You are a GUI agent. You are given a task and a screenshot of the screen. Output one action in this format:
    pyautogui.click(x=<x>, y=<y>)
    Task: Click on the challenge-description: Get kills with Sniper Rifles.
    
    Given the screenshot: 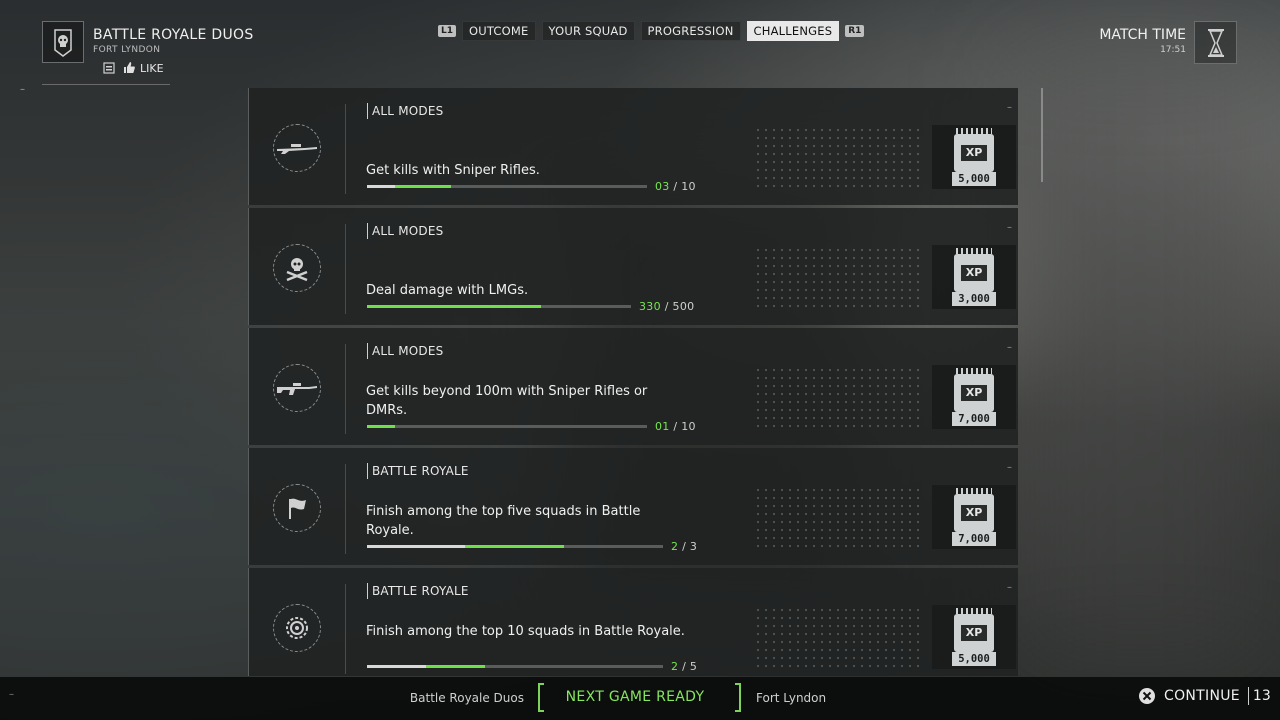 What is the action you would take?
    pyautogui.click(x=453, y=170)
    